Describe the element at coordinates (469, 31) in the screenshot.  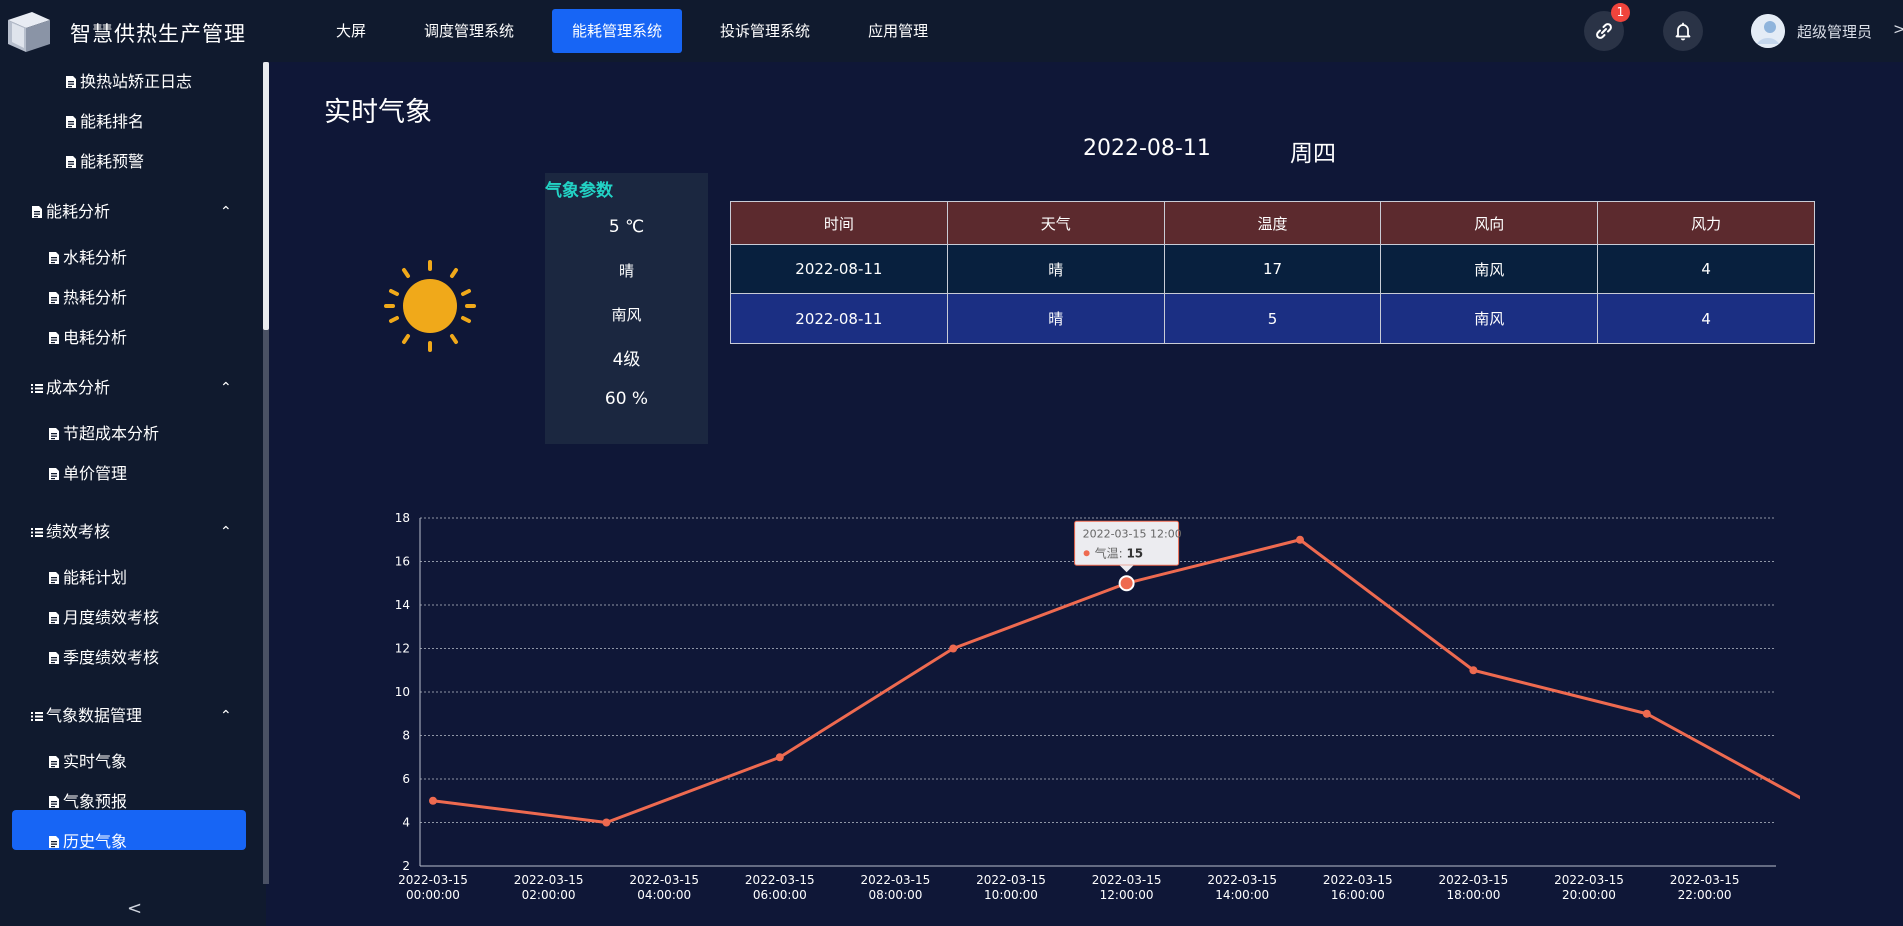
I see `nav-item-dispatch: 调度管理系统` at that location.